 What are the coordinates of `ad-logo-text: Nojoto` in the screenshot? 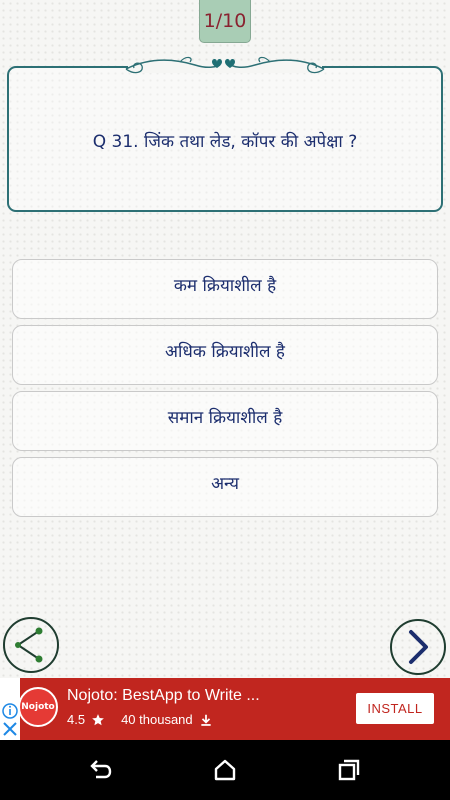 It's located at (38, 707).